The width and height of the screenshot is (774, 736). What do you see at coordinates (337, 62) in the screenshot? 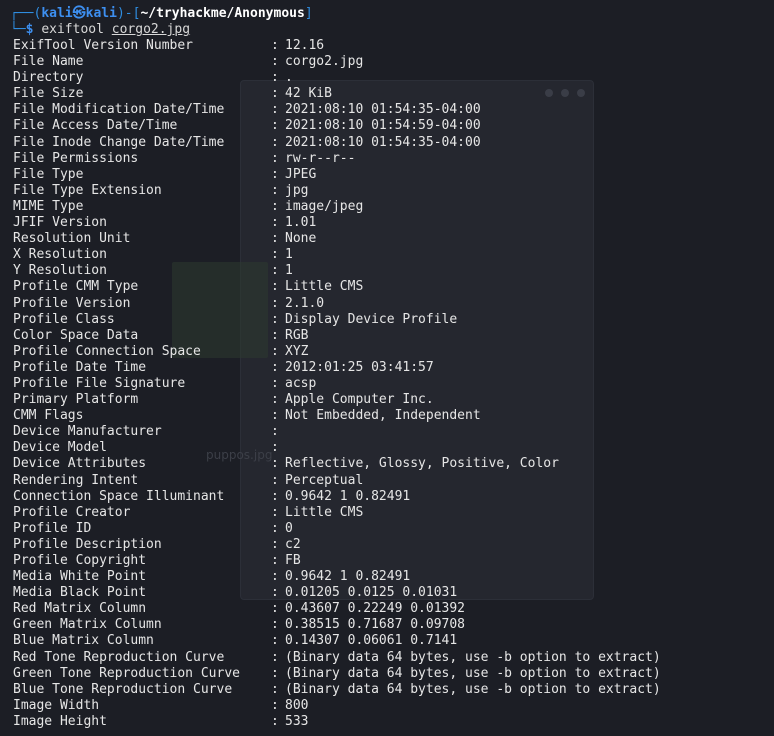
I see `exif-row: File Name: corgo2.jpg` at bounding box center [337, 62].